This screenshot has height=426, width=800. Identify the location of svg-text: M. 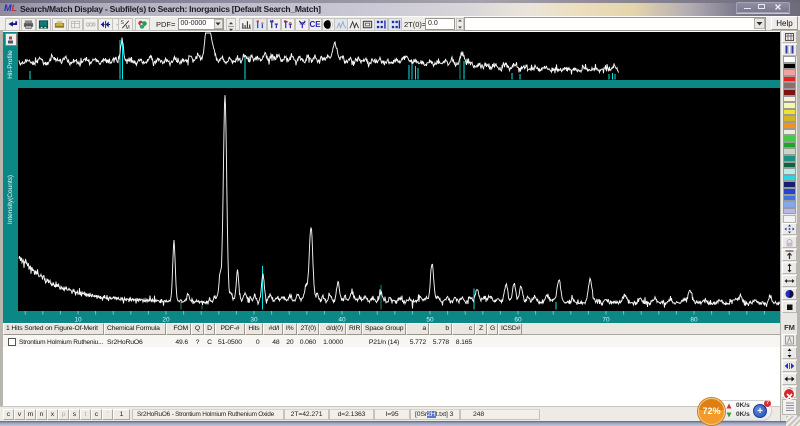
(127, 27).